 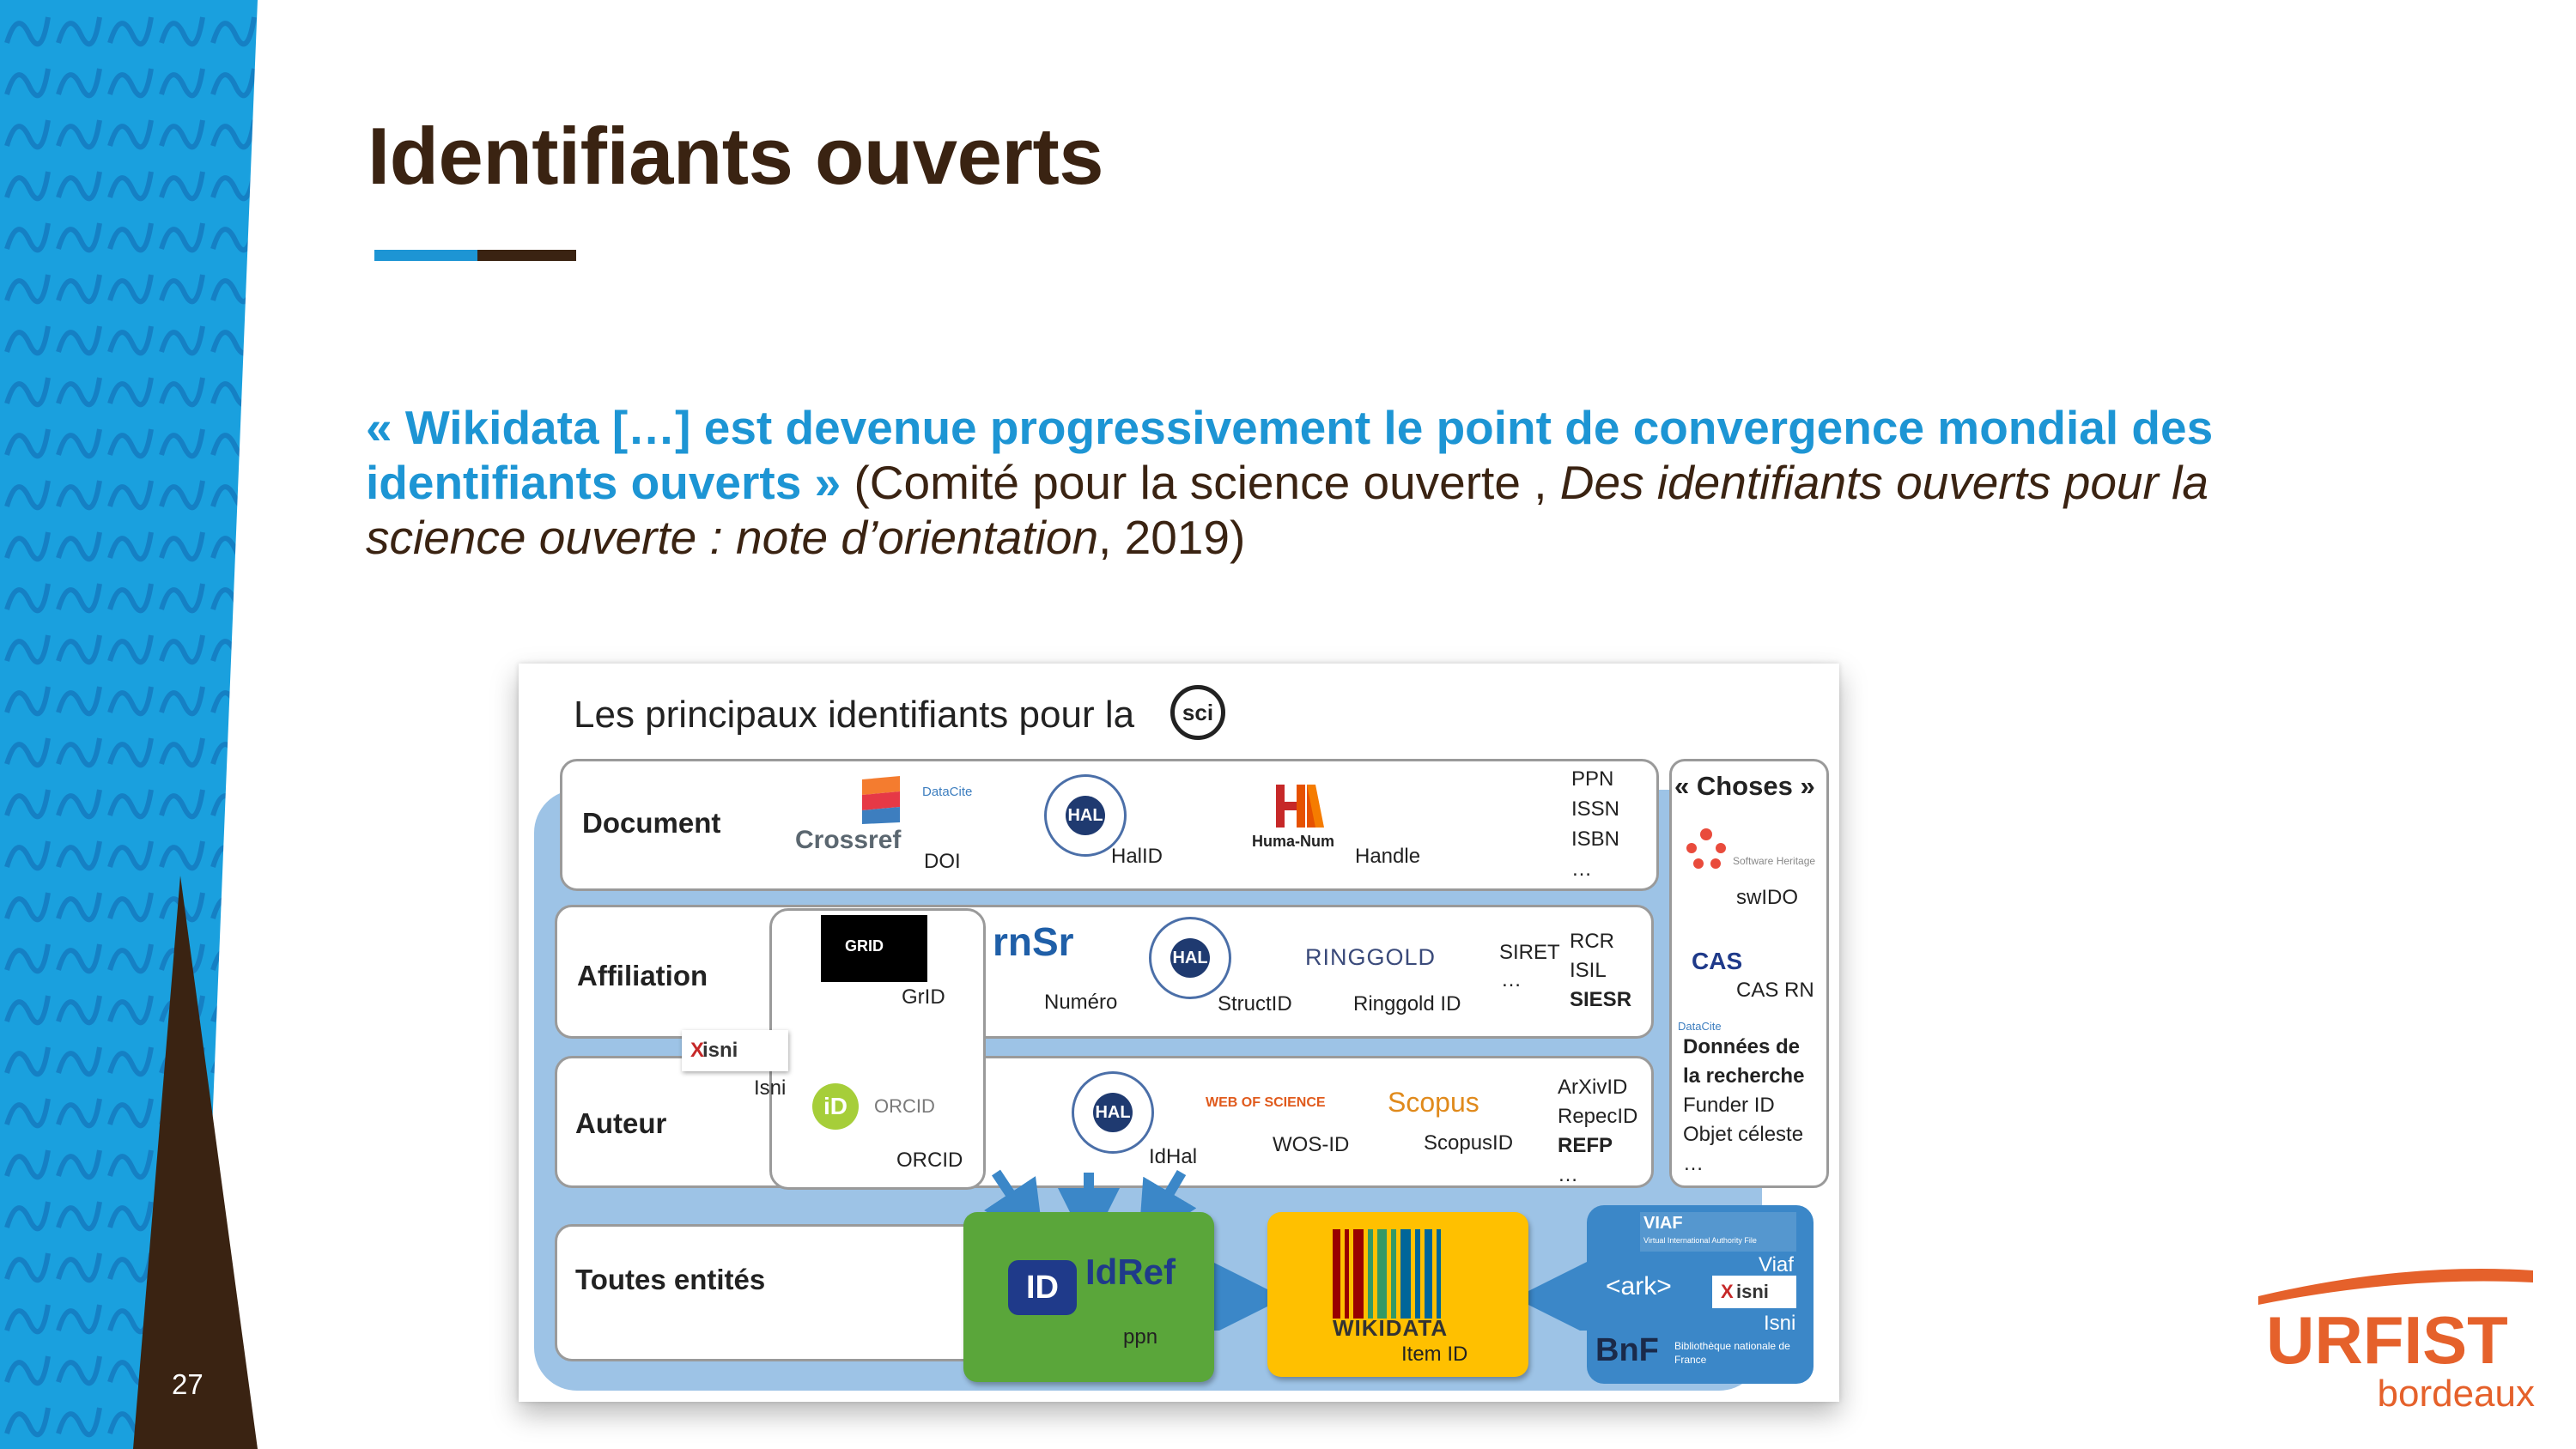 What do you see at coordinates (1391, 1328) in the screenshot?
I see `wikidata-logo-text: WIKIDATA` at bounding box center [1391, 1328].